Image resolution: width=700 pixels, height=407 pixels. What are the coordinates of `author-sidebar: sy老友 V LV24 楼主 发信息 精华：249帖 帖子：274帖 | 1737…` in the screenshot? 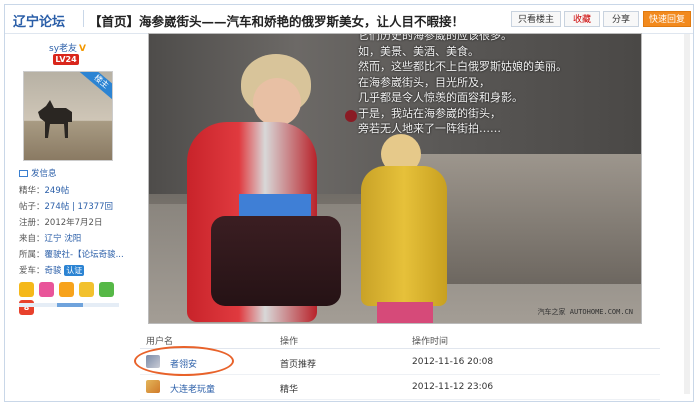 It's located at (69, 174).